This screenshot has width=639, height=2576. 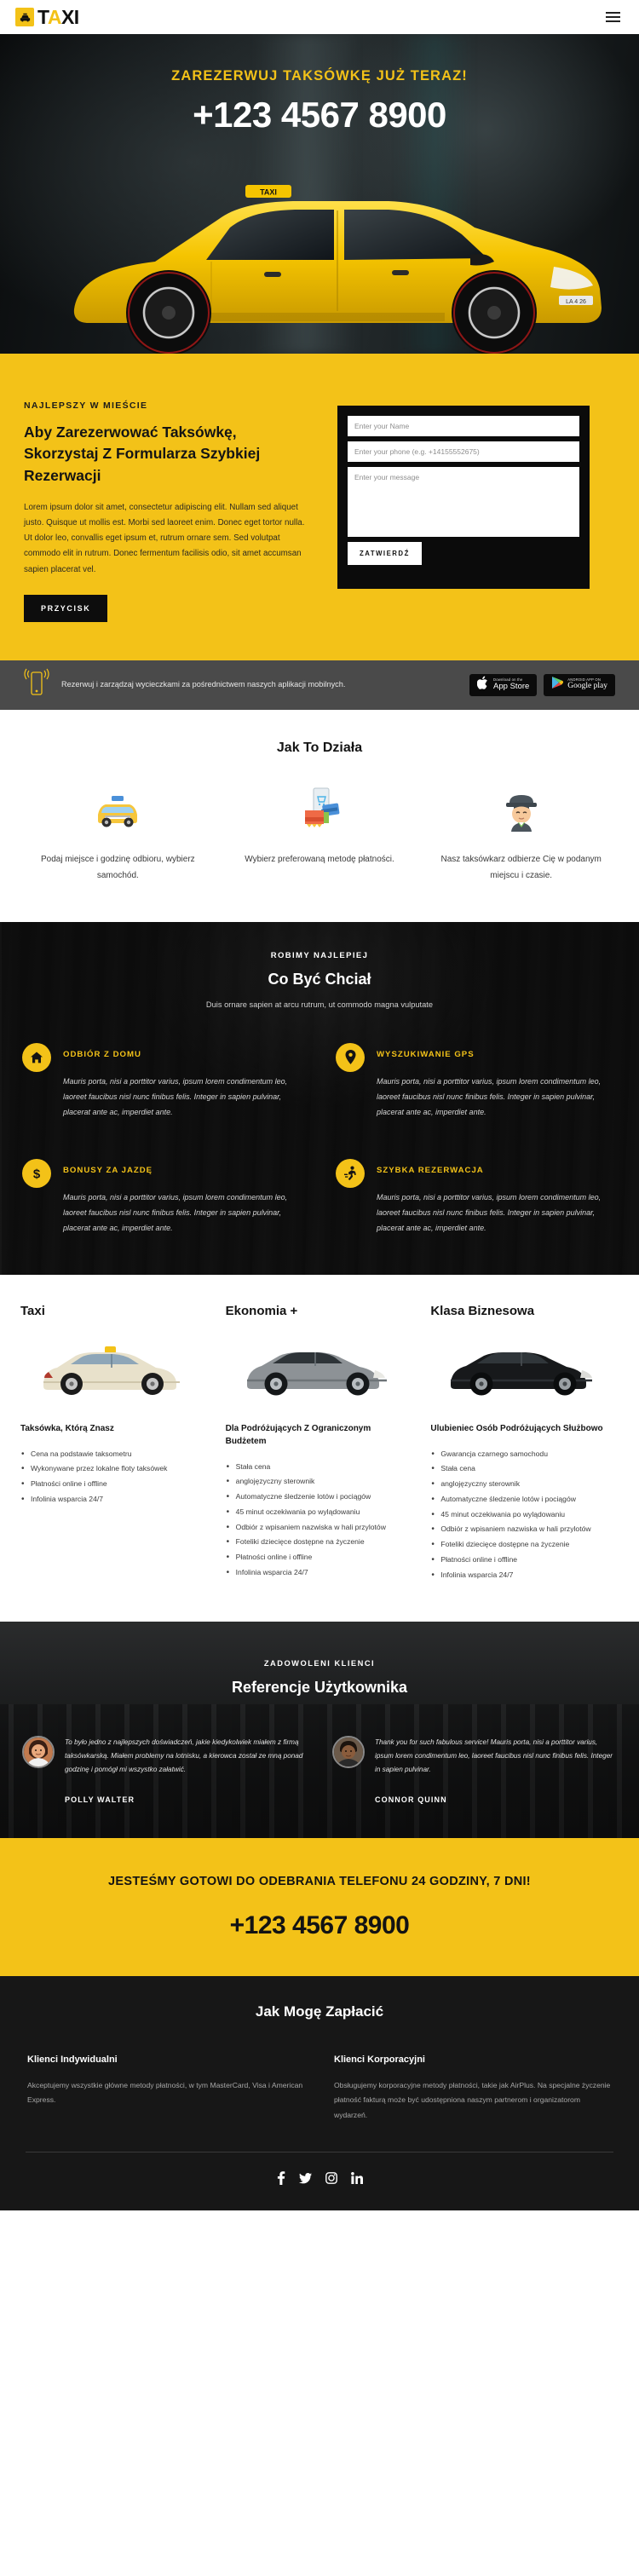 I want to click on fleet-card-name: Ekonomia +, so click(x=262, y=1310).